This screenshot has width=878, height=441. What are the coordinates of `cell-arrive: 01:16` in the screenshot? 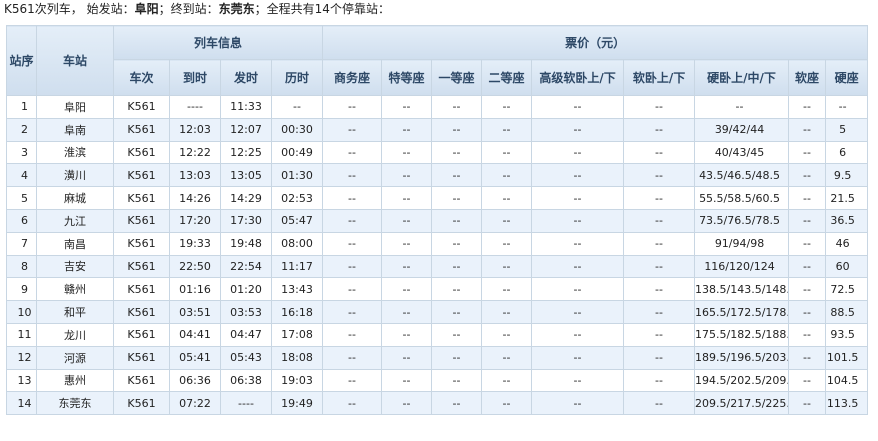 It's located at (195, 289).